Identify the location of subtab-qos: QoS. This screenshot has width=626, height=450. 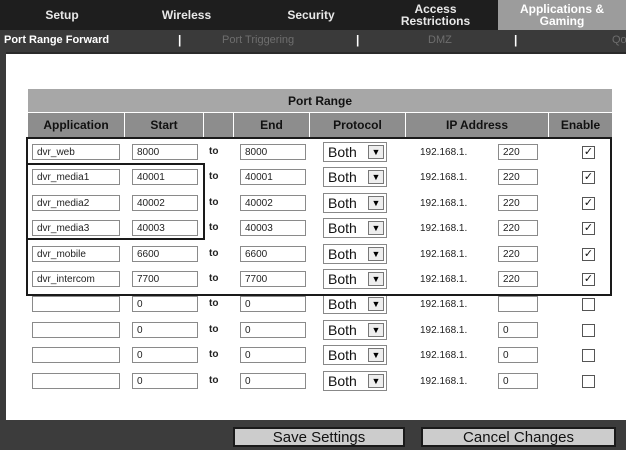
(619, 40).